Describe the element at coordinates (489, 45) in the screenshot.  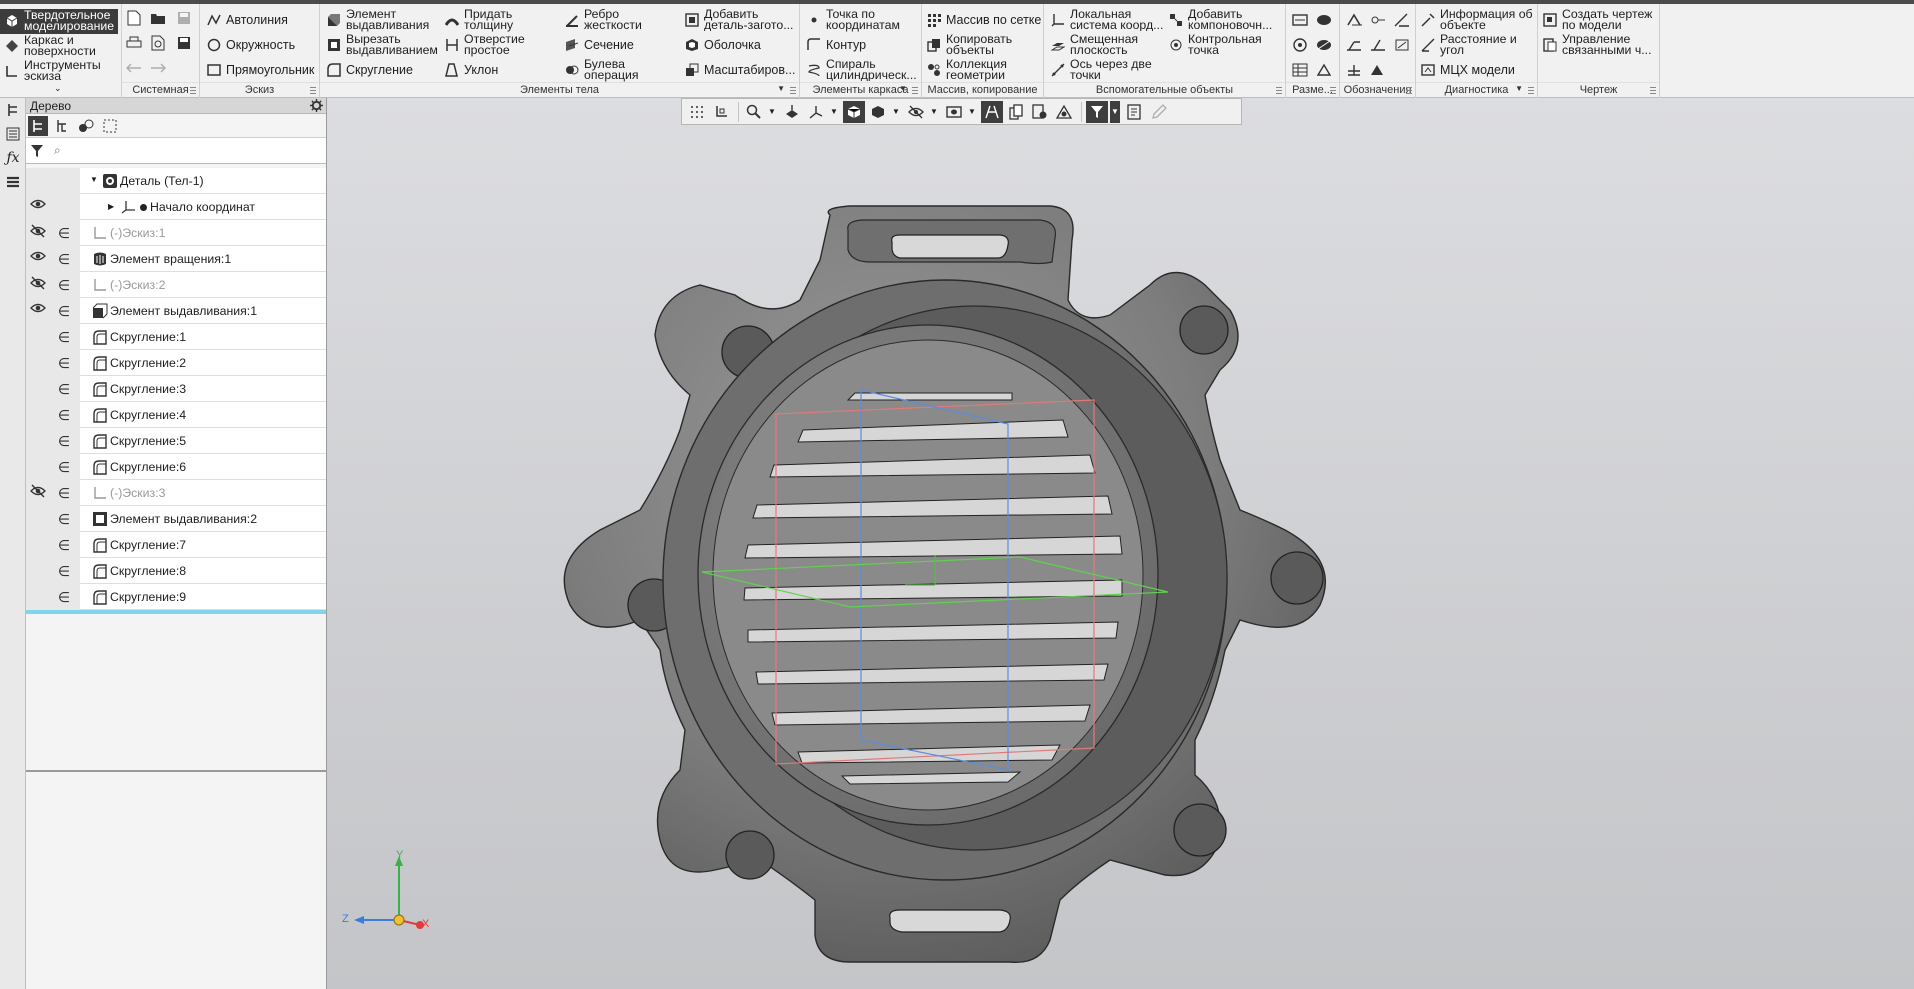
I see `hole-button: Отверстие простое` at that location.